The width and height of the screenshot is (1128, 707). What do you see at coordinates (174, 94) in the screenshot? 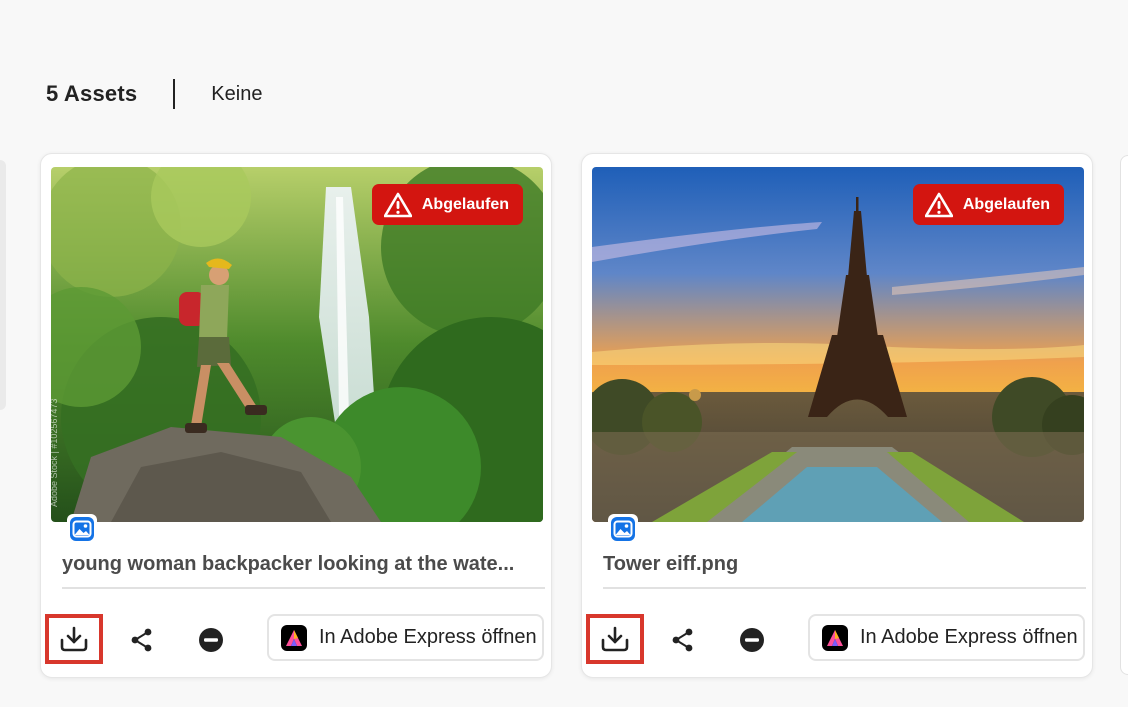
I see `header-divider` at bounding box center [174, 94].